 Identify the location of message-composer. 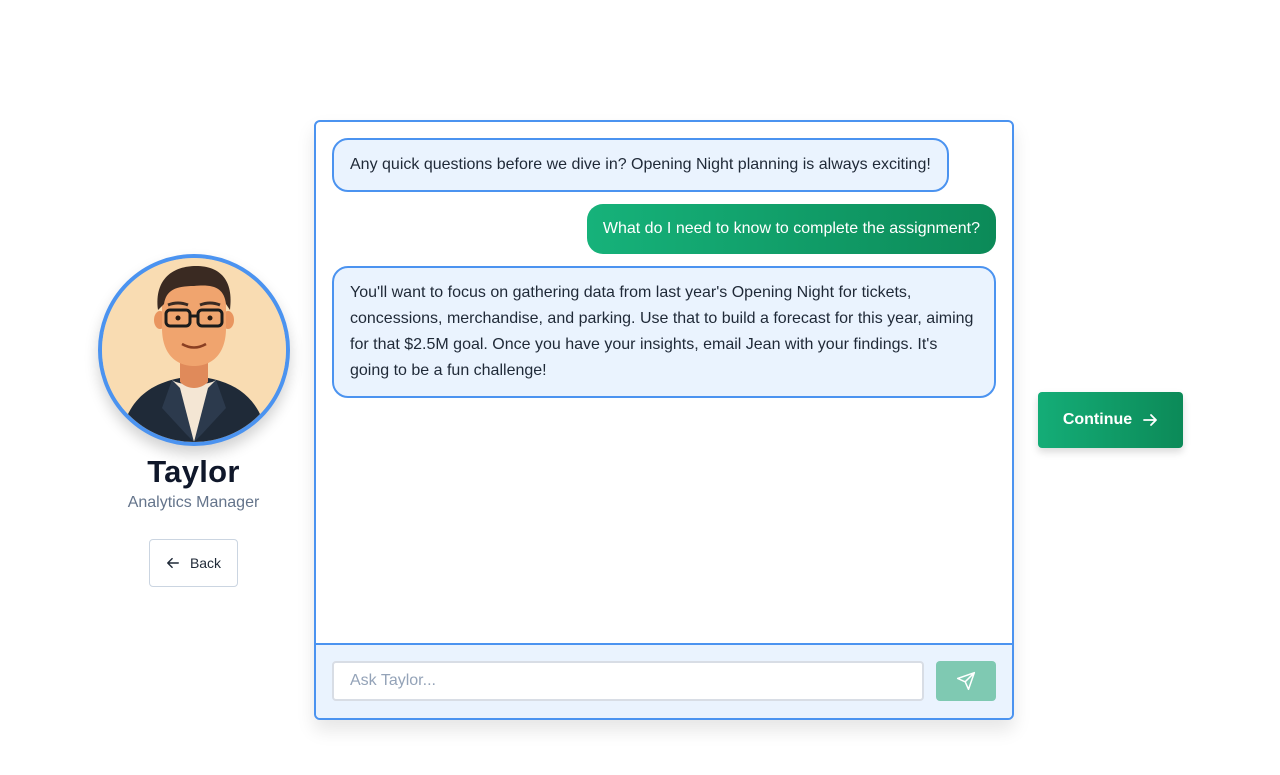
(664, 680).